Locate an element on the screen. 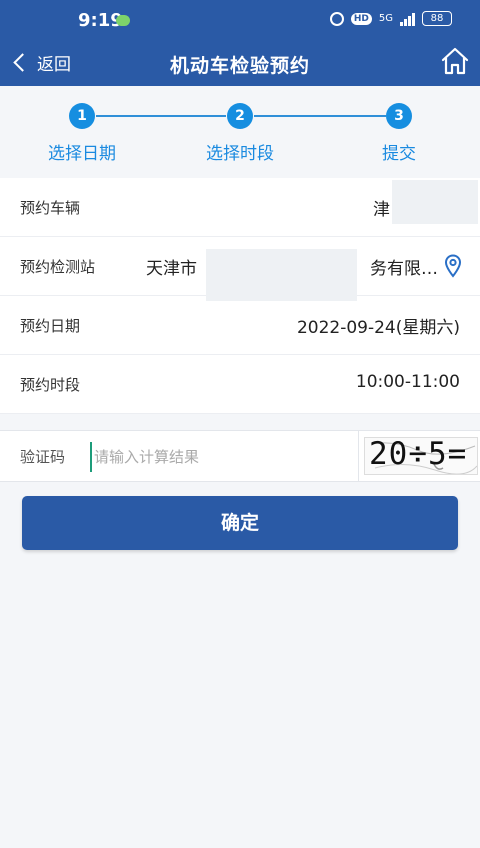 This screenshot has width=480, height=848. hd-badge: HD is located at coordinates (361, 18).